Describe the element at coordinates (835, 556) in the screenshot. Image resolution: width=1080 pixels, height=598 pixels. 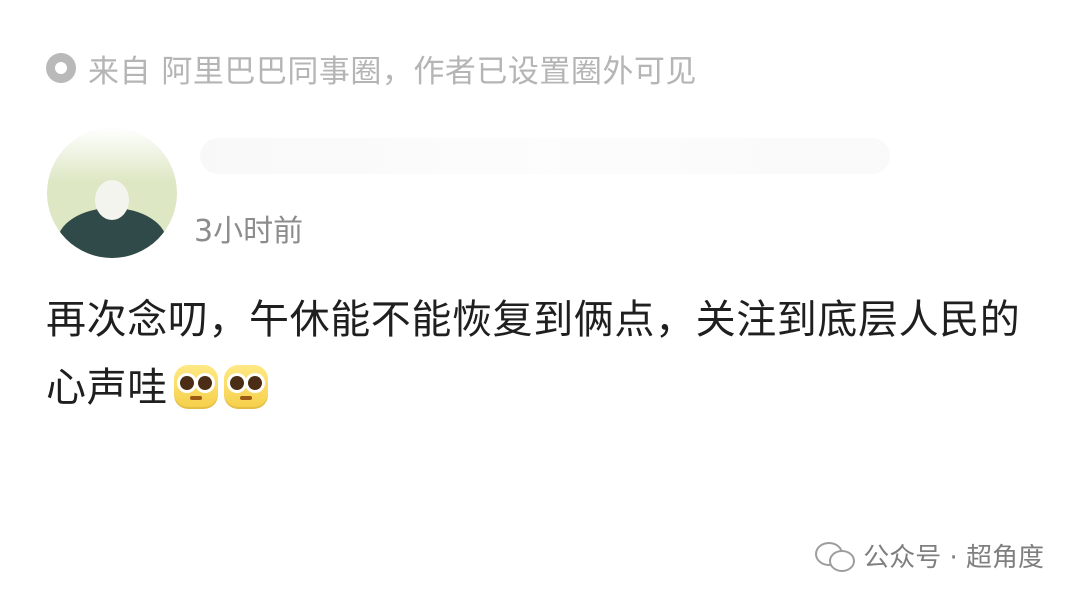
I see `wechat-icon` at that location.